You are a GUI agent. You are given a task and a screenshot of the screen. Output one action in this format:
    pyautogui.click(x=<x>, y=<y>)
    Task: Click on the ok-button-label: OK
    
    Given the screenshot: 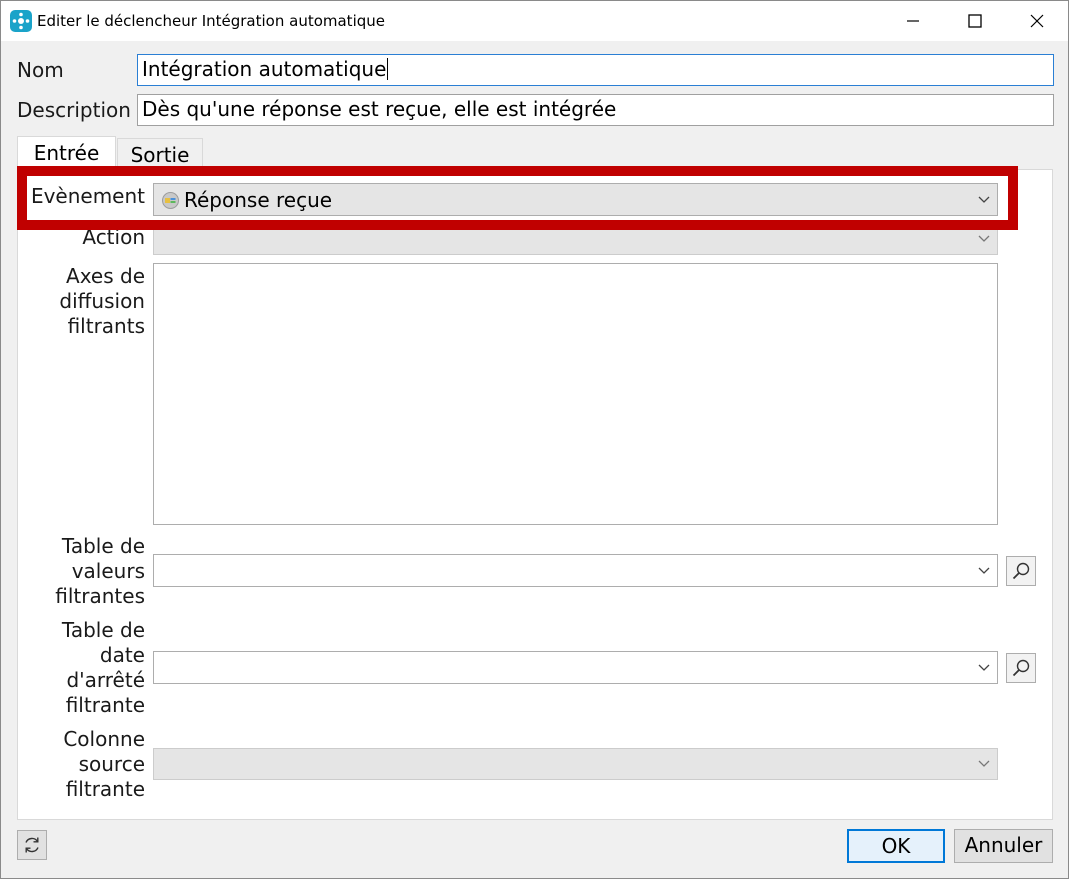 What is the action you would take?
    pyautogui.click(x=896, y=846)
    